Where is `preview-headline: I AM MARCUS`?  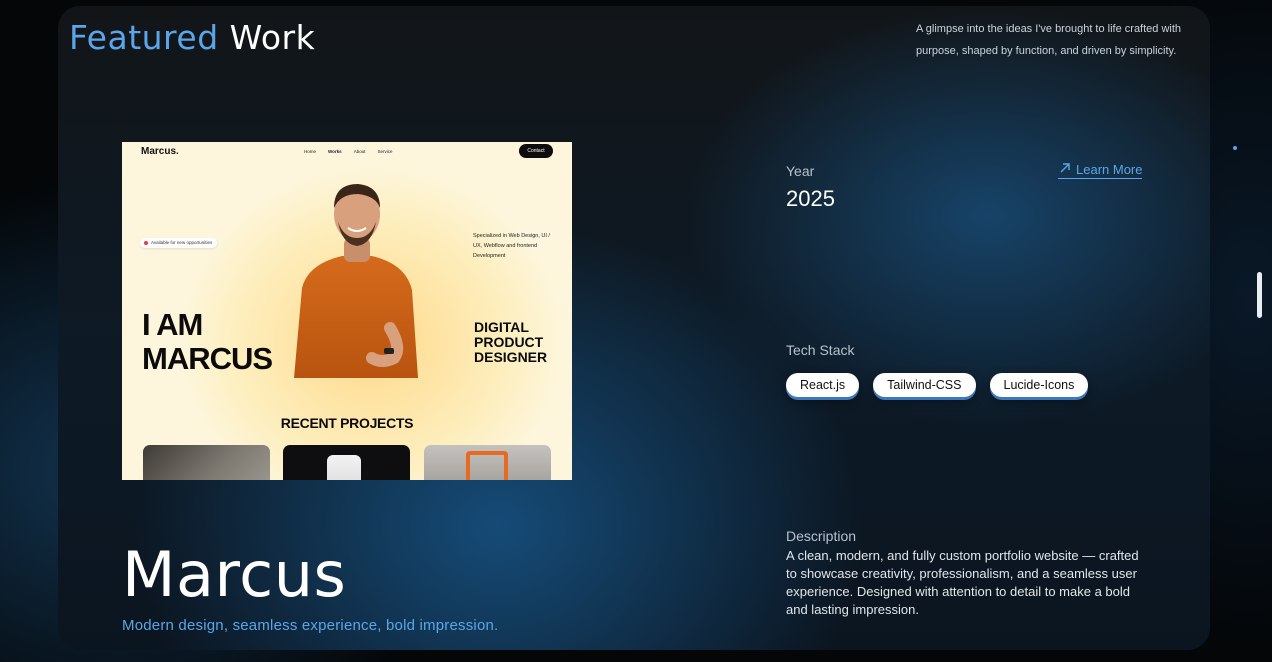 preview-headline: I AM MARCUS is located at coordinates (207, 341).